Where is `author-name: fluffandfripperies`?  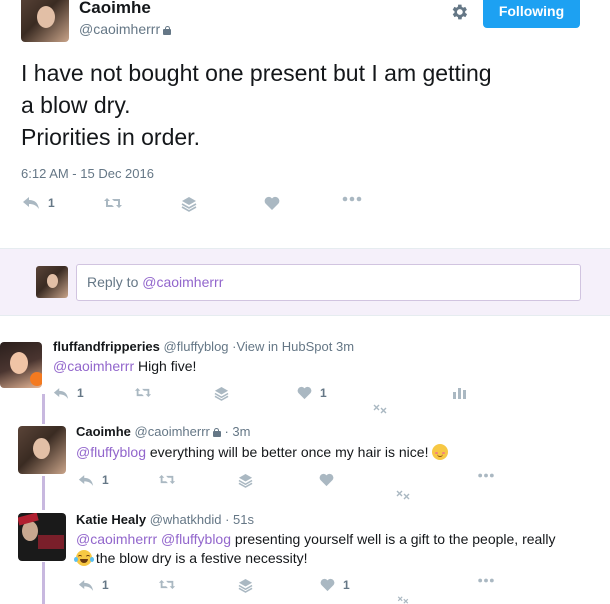 author-name: fluffandfripperies is located at coordinates (106, 346).